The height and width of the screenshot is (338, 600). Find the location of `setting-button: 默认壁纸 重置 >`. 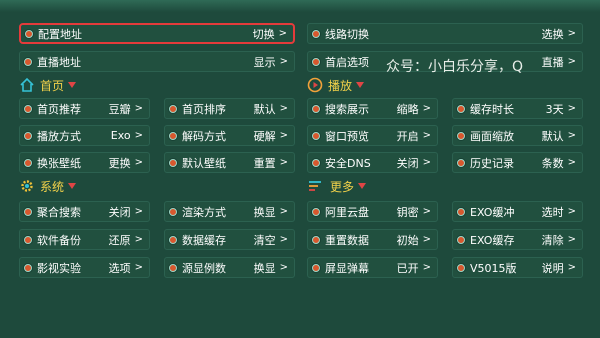

setting-button: 默认壁纸 重置 > is located at coordinates (229, 162).